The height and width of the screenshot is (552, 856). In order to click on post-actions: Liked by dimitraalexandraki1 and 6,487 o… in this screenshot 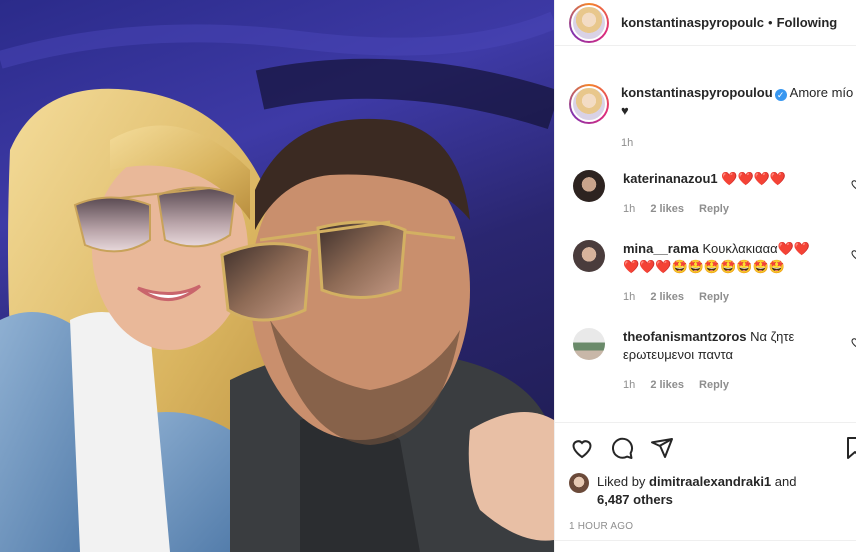, I will do `click(705, 477)`.